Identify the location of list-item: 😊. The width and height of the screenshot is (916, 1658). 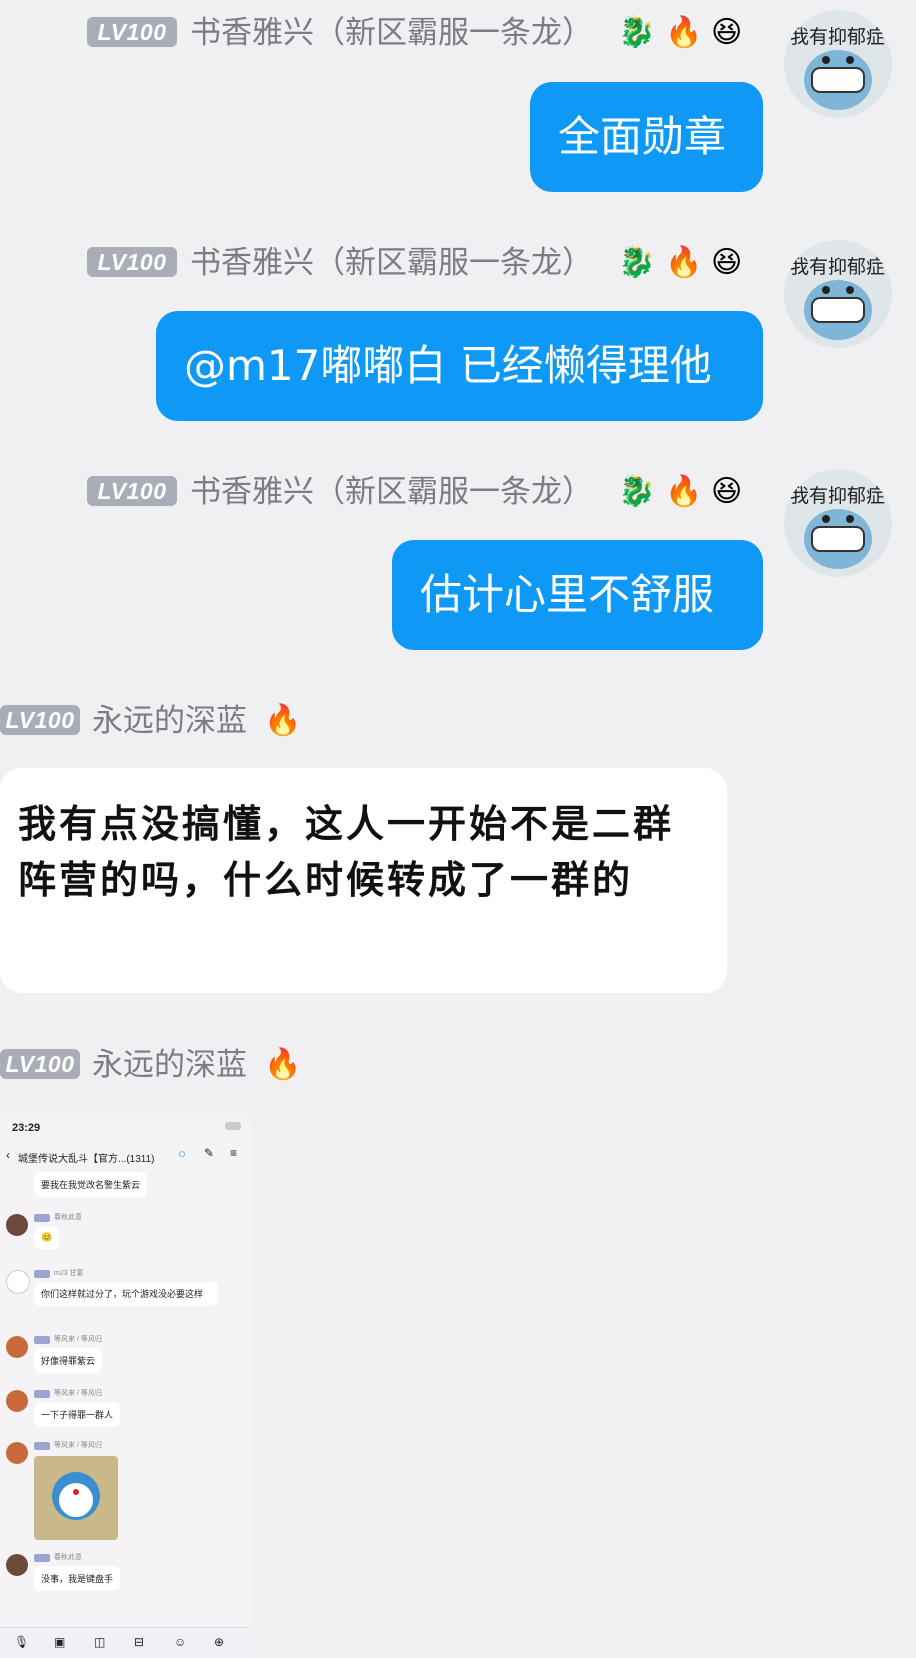
(47, 1237).